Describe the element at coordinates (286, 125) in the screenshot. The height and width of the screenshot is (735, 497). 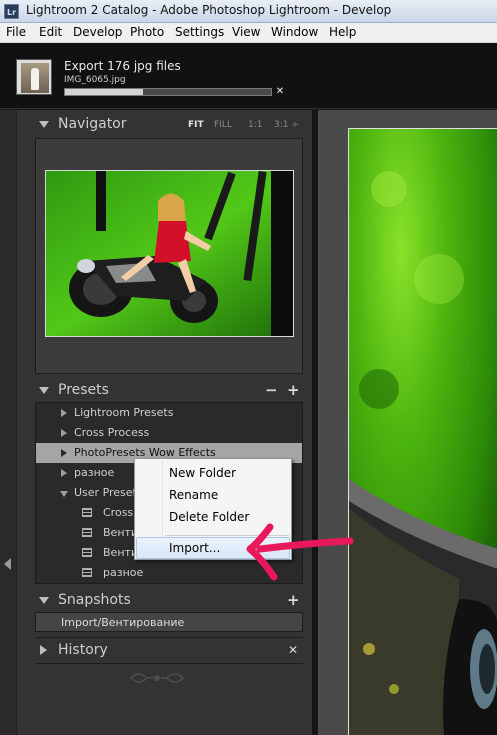
I see `zoom-3-1-option: 3:1 ÷` at that location.